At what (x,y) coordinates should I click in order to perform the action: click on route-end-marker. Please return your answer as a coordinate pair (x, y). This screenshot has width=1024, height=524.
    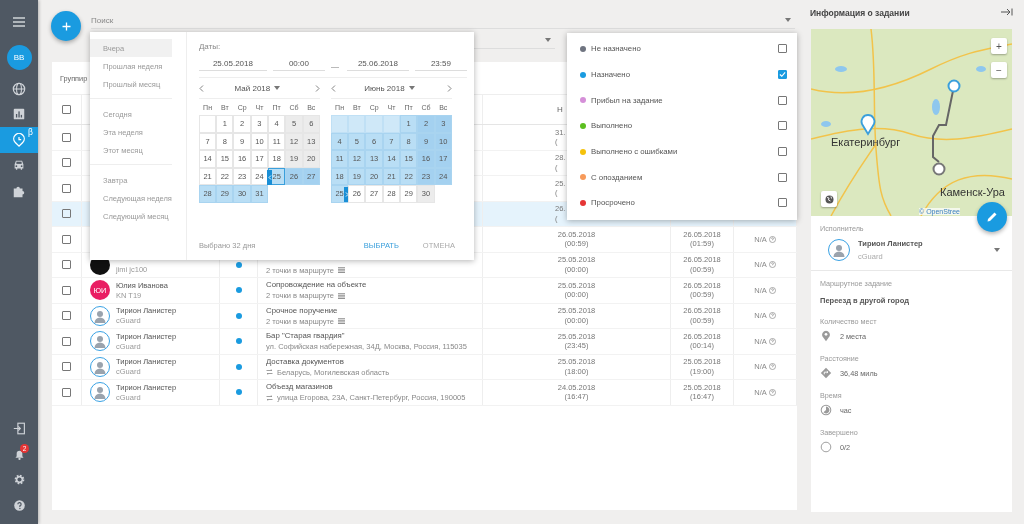
    Looking at the image, I should click on (939, 169).